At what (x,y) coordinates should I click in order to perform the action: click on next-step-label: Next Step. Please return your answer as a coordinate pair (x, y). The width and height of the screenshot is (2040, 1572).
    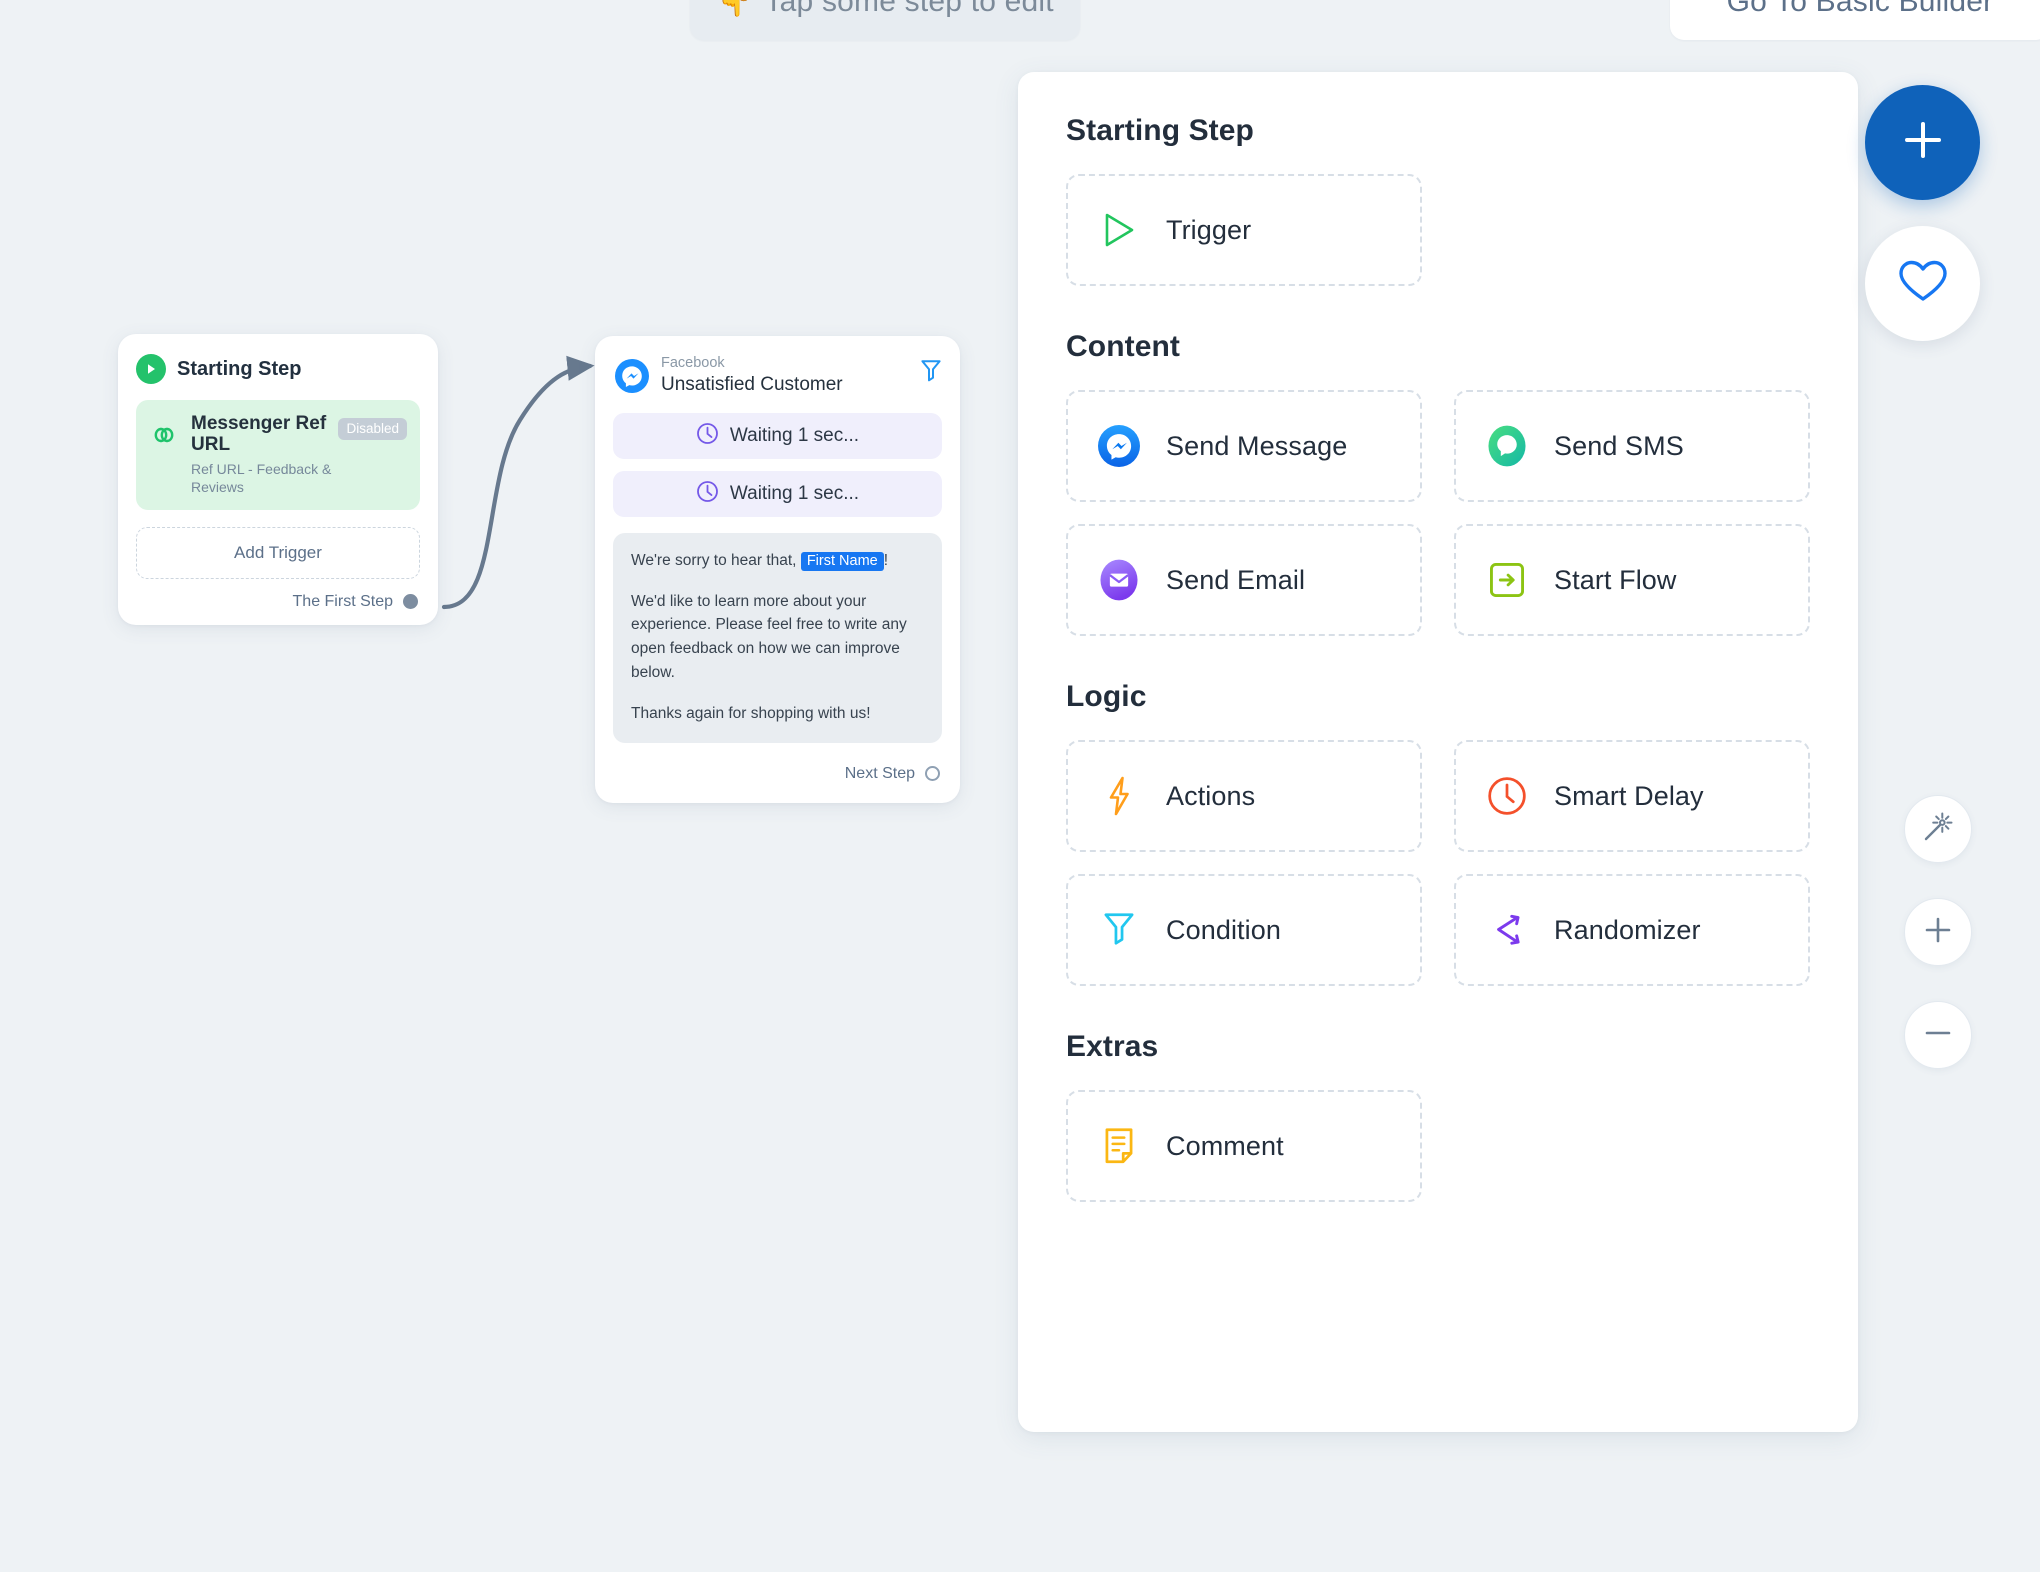
    Looking at the image, I should click on (879, 773).